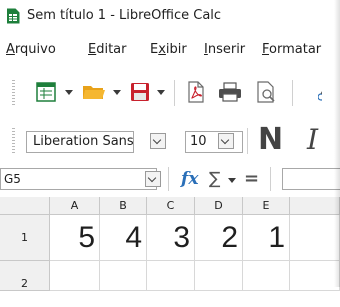 The image size is (340, 307). I want to click on open-dropdown-arrow-icon, so click(117, 92).